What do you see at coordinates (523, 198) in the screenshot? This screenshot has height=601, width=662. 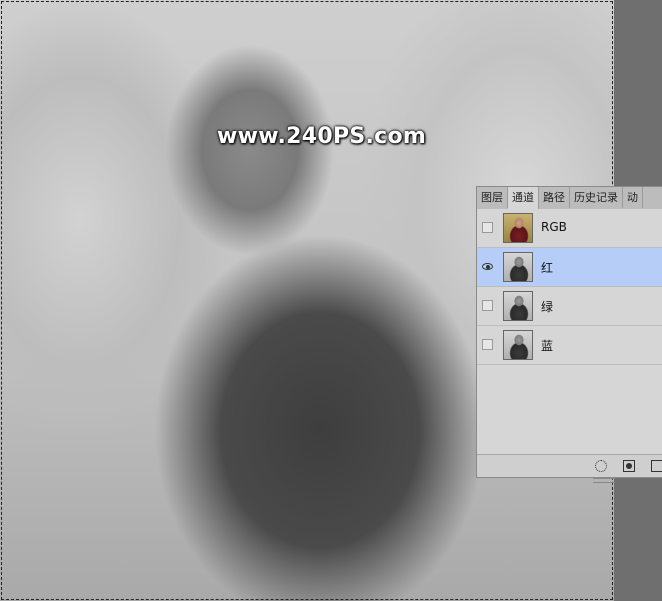 I see `tab-channels: 通道` at bounding box center [523, 198].